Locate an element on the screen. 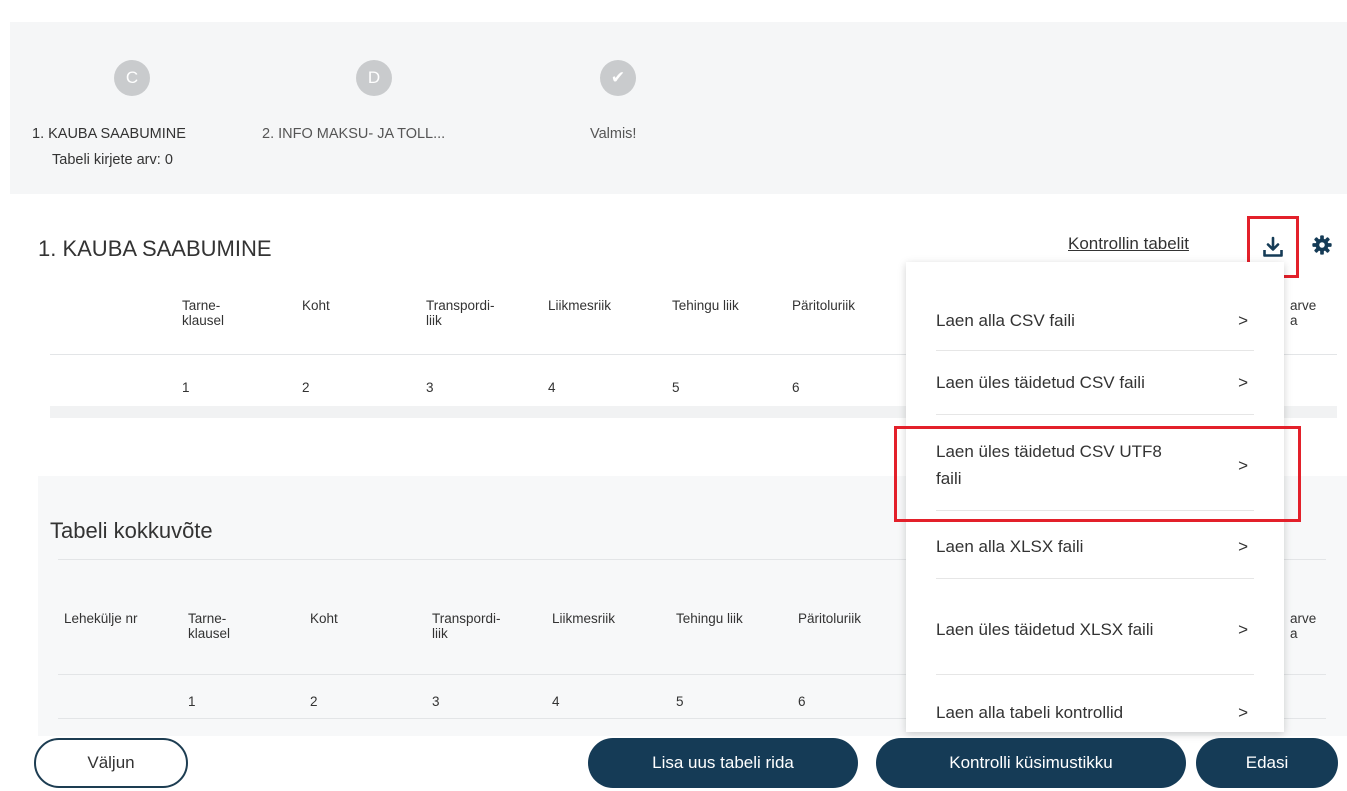 This screenshot has width=1347, height=791. menu-item-upload-xlsx: Laen üles täidetud XLSX faili > is located at coordinates (1095, 629).